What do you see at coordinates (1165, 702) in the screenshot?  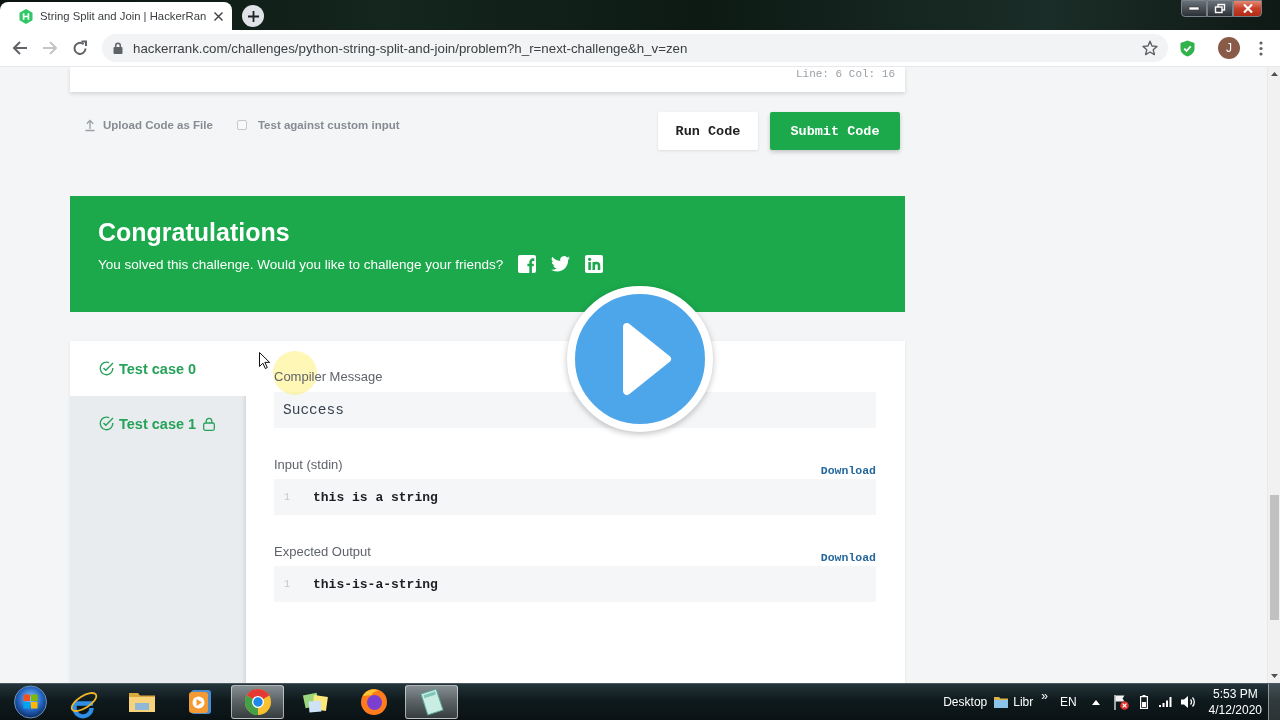 I see `signal-bars-icon` at bounding box center [1165, 702].